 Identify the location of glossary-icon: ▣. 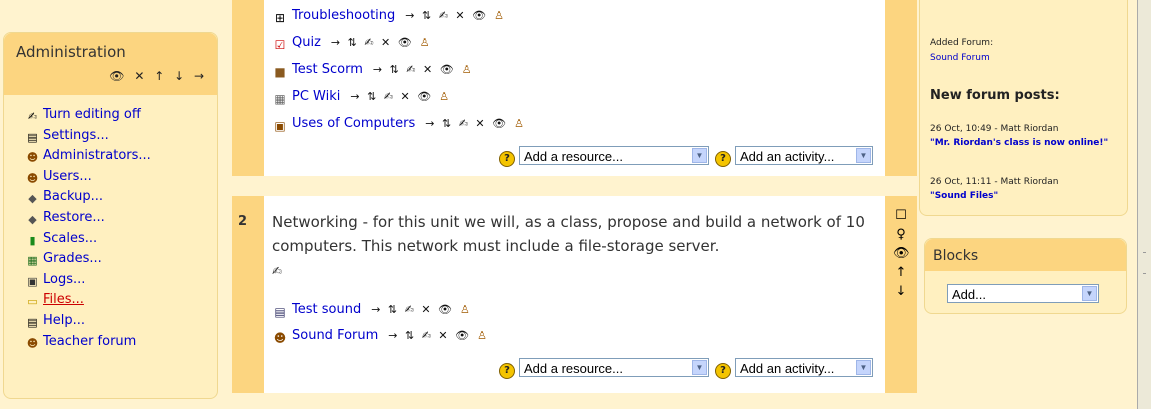
(280, 126).